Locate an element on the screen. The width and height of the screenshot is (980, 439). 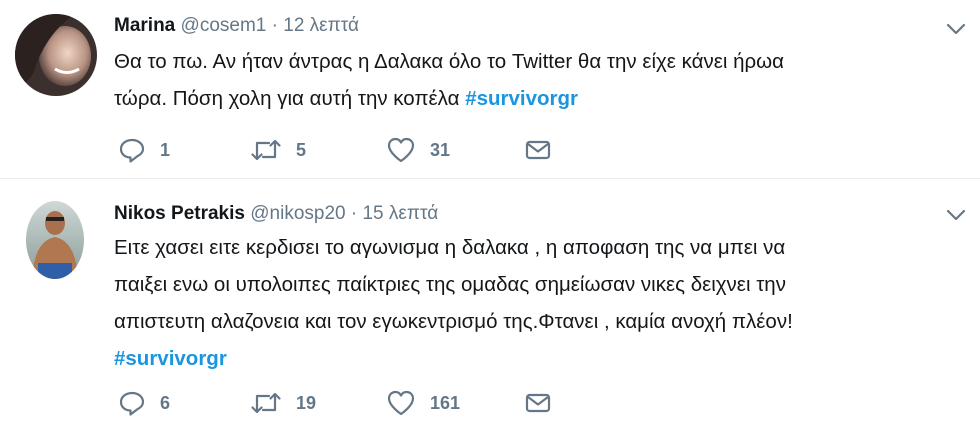
timestamp: 12 λεπτά is located at coordinates (321, 25).